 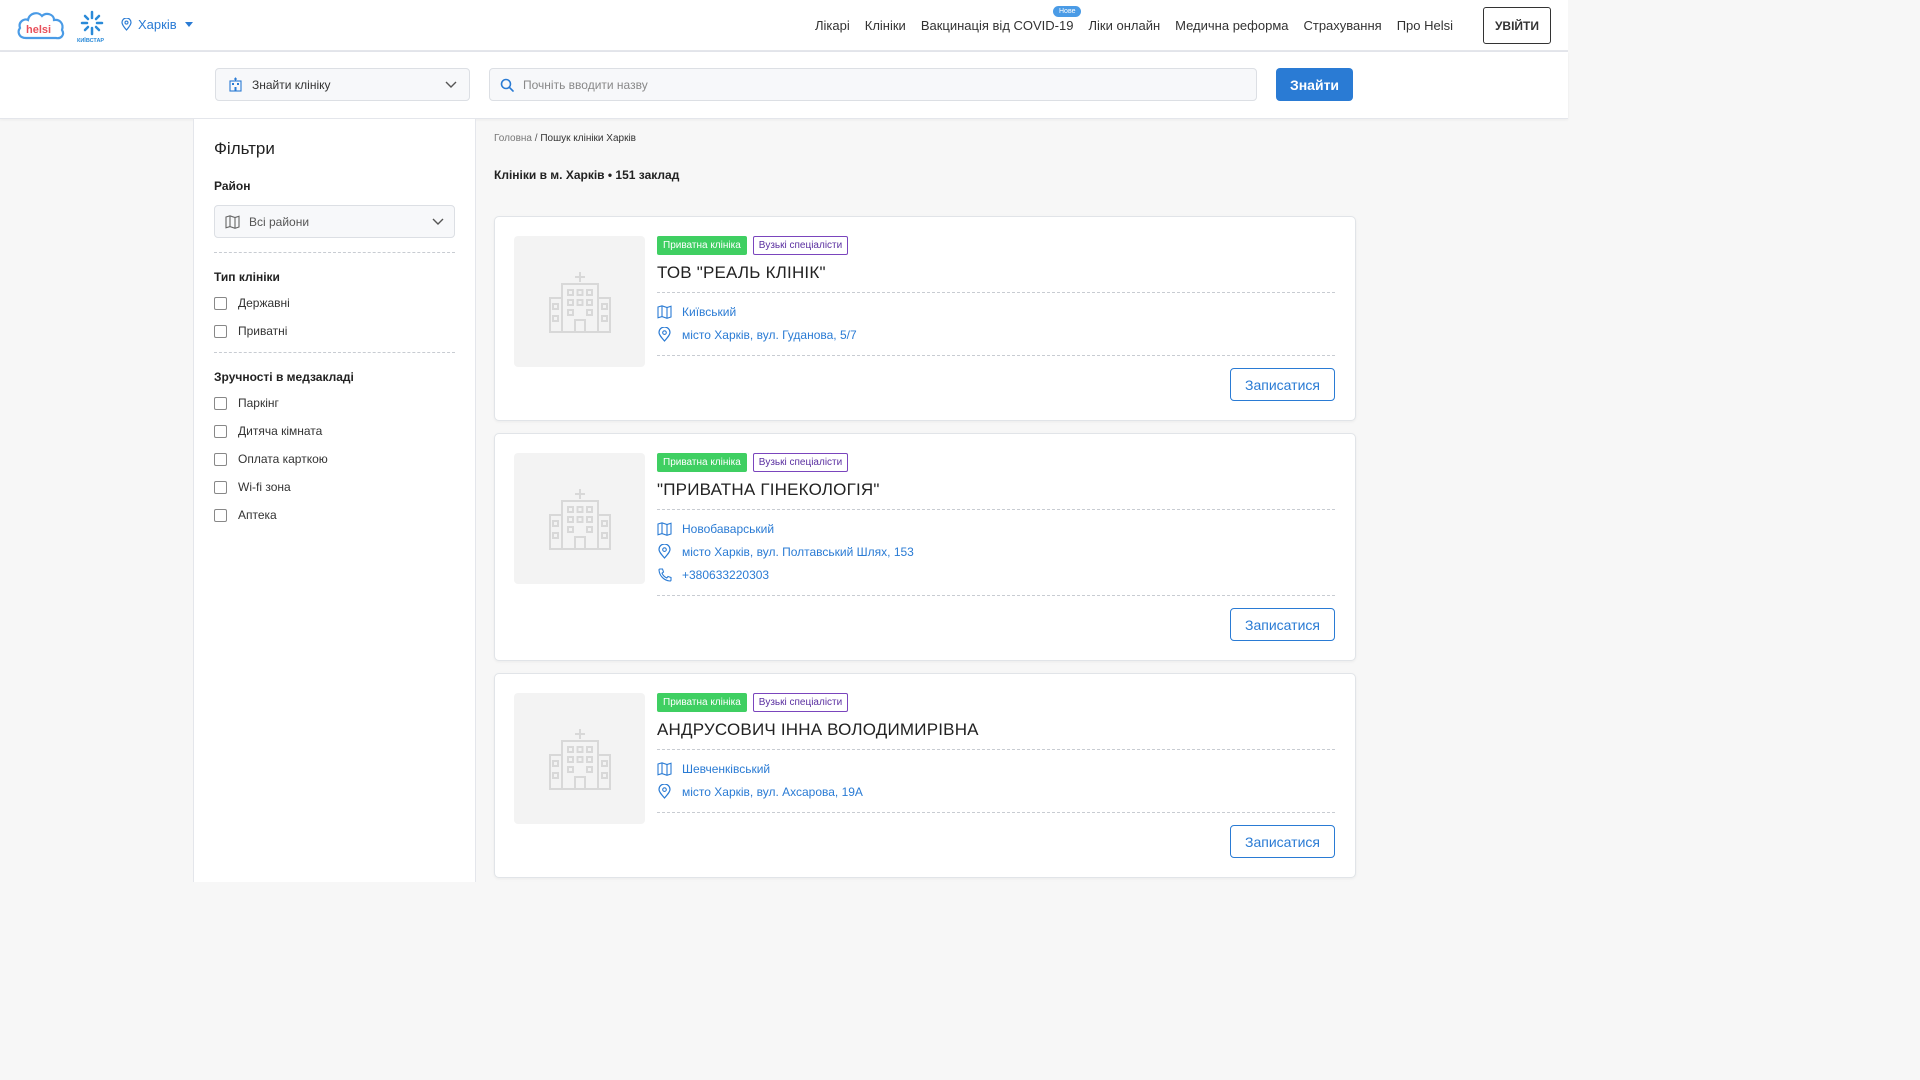 I want to click on search-bar: Знайти клініку Знайти, so click(x=784, y=85).